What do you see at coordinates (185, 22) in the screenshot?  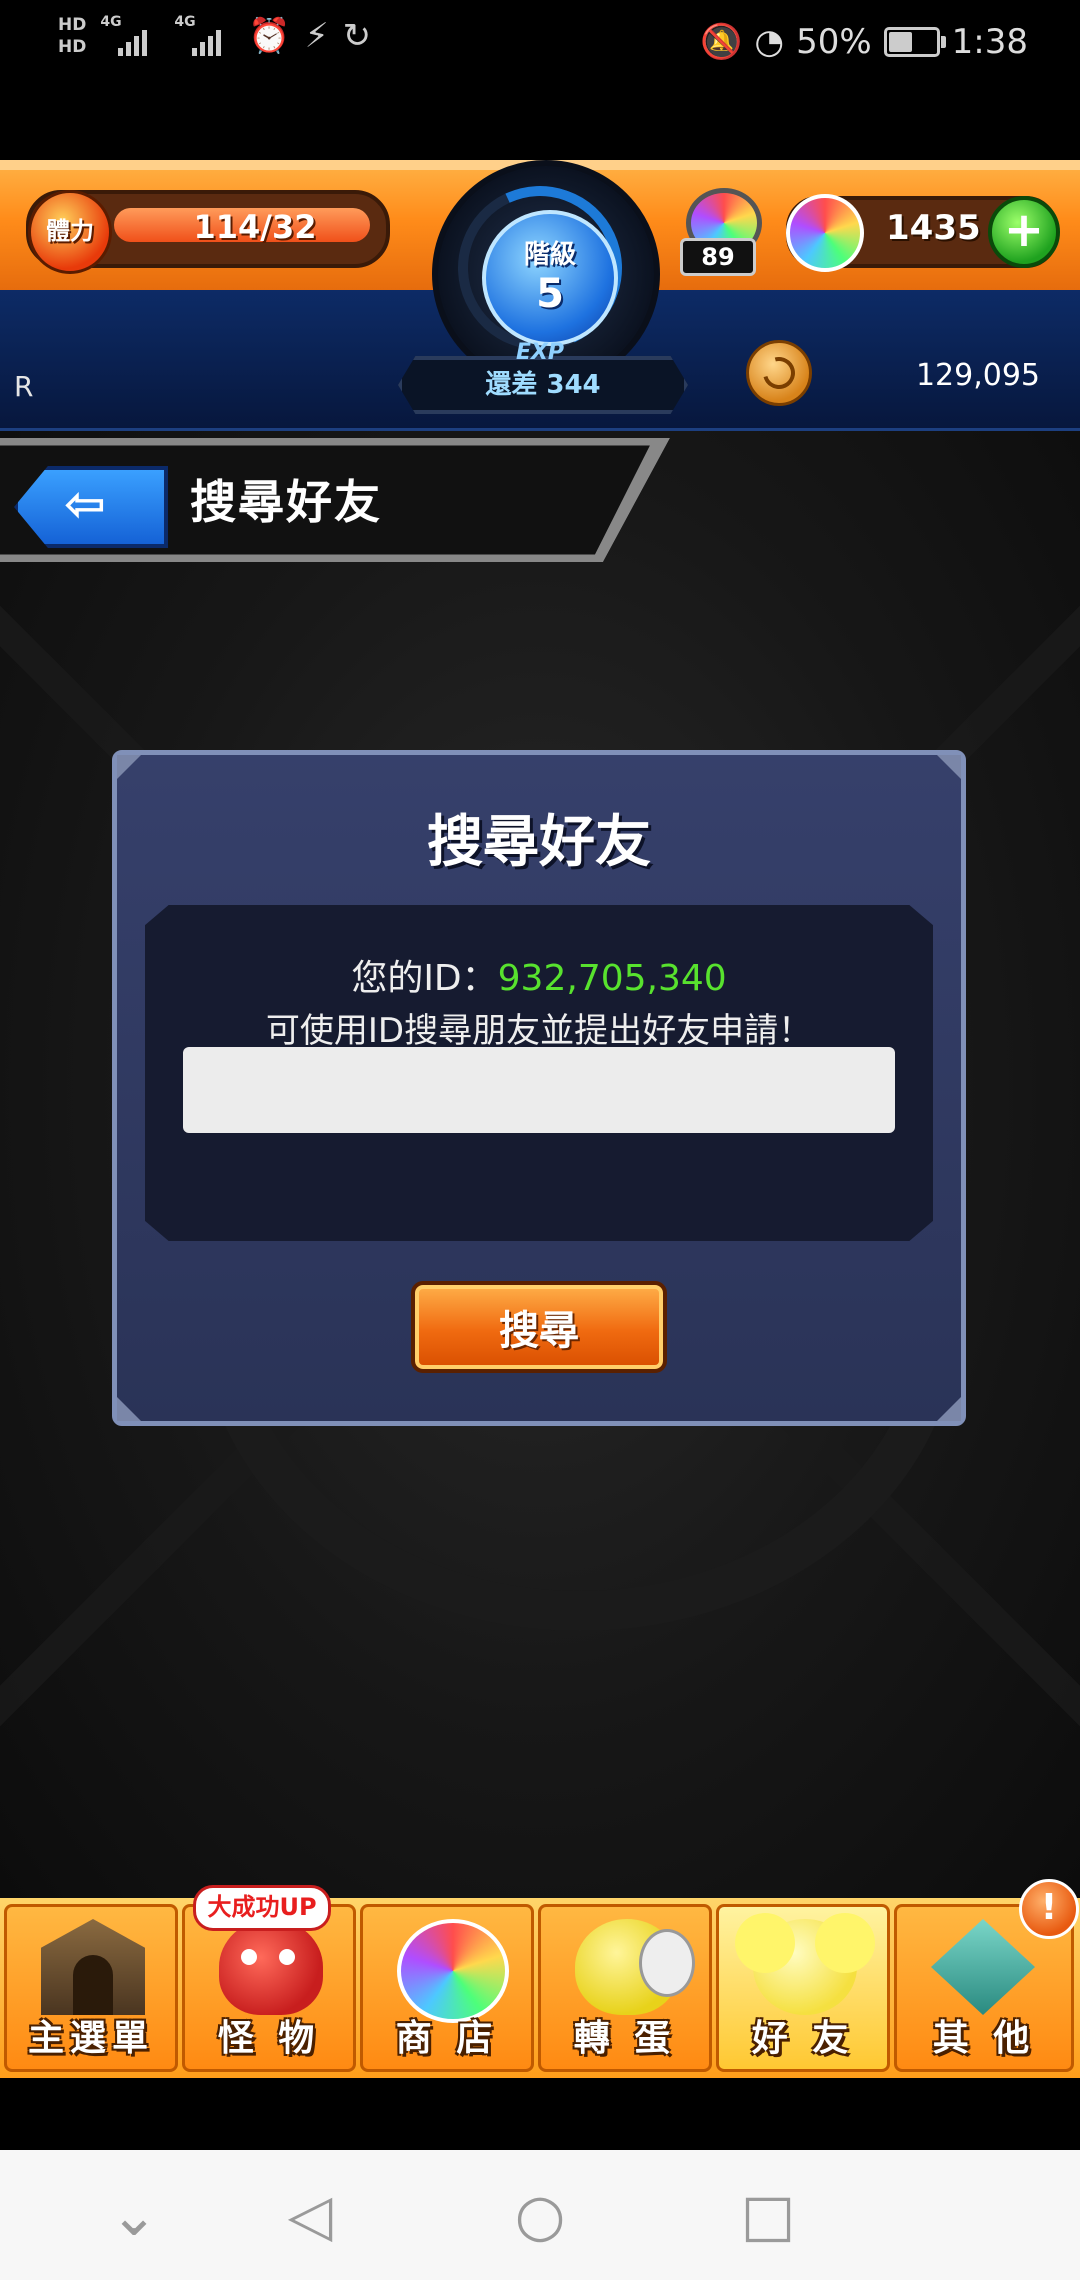 I see `network-type-2: 4G` at bounding box center [185, 22].